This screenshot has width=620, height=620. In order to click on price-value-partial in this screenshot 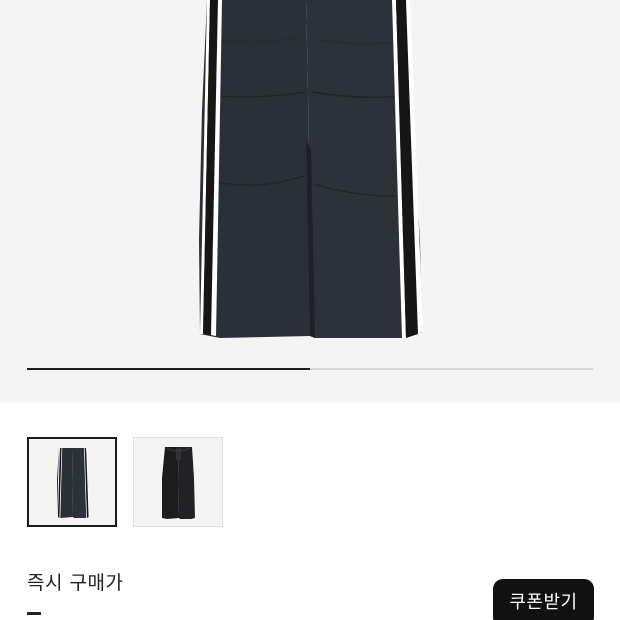, I will do `click(34, 613)`.